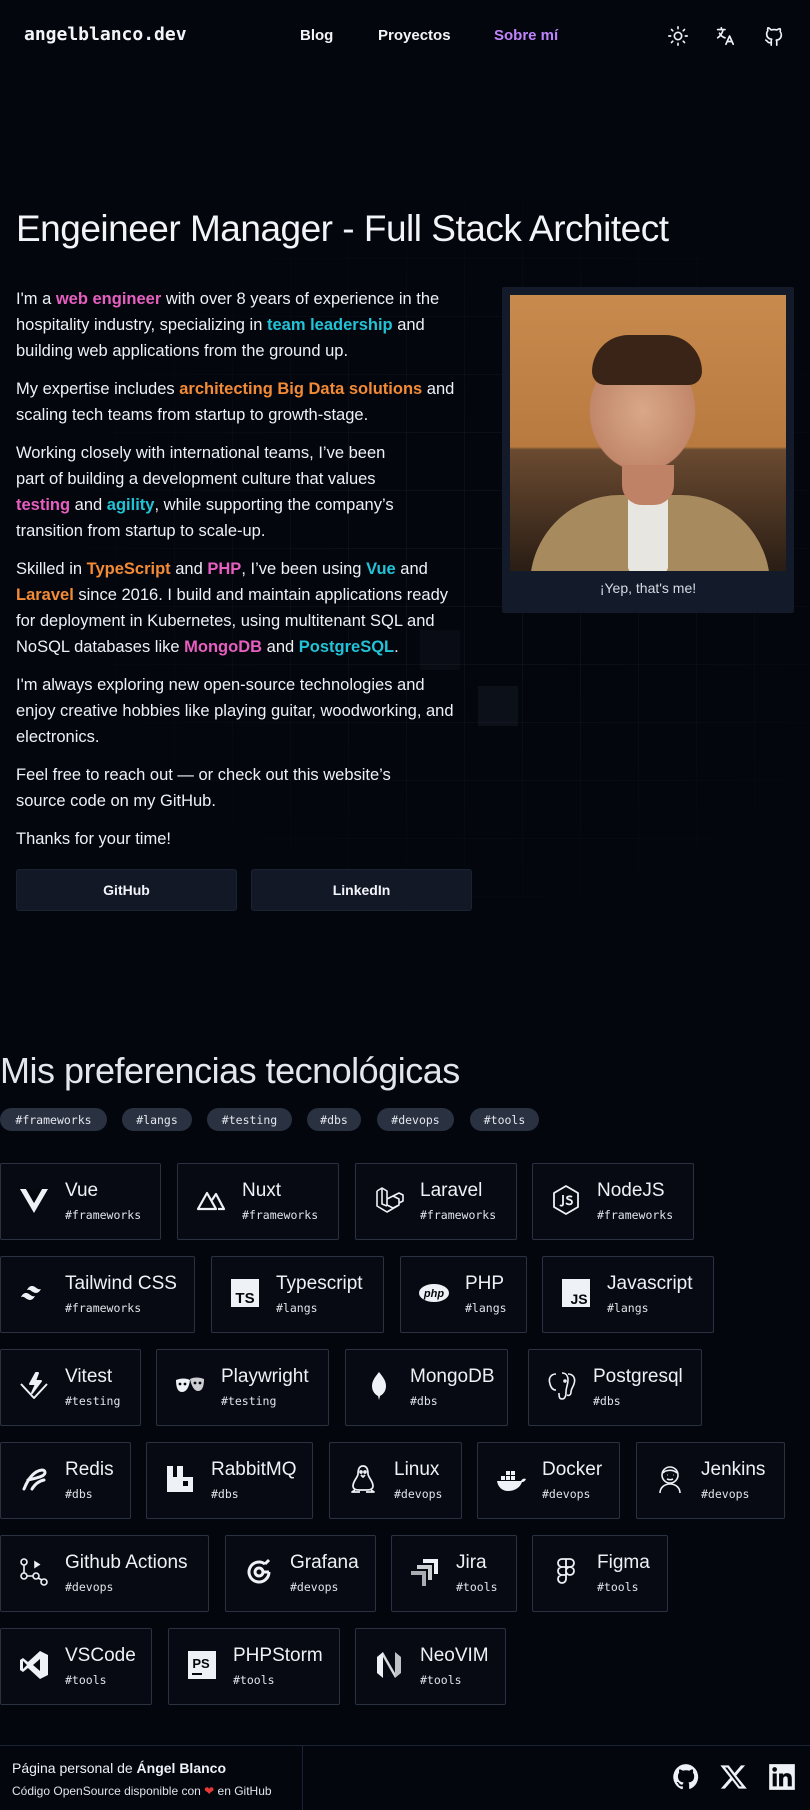 The width and height of the screenshot is (810, 1810). Describe the element at coordinates (463, 1294) in the screenshot. I see `tech-card-php: php PHP #langs` at that location.